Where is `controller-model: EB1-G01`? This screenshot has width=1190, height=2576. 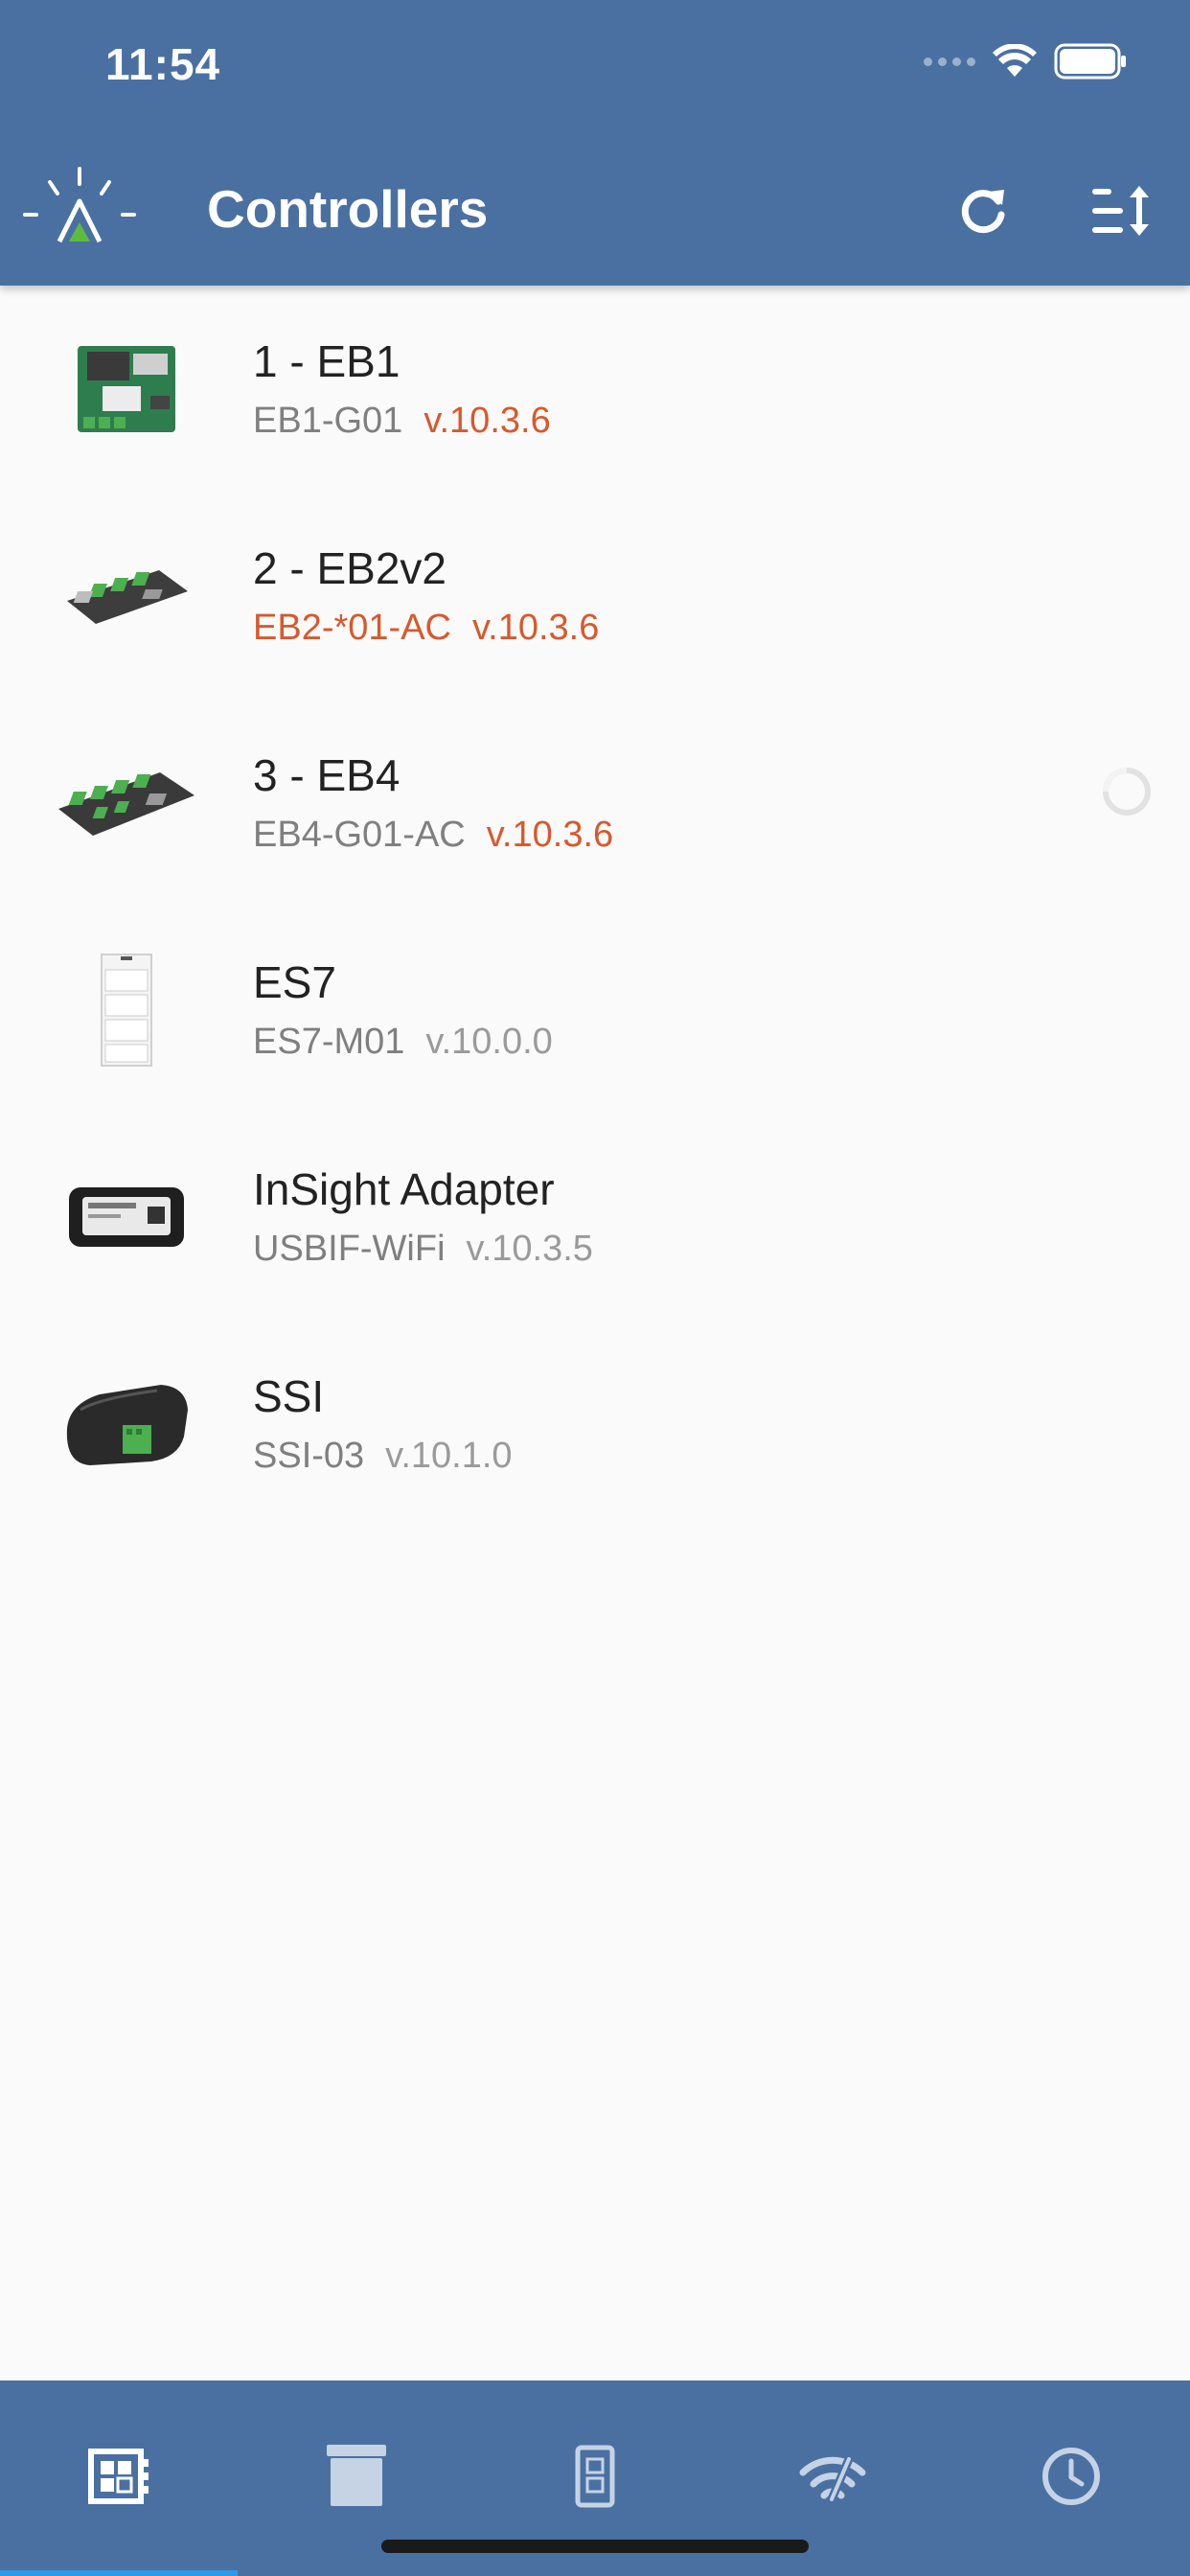 controller-model: EB1-G01 is located at coordinates (328, 421).